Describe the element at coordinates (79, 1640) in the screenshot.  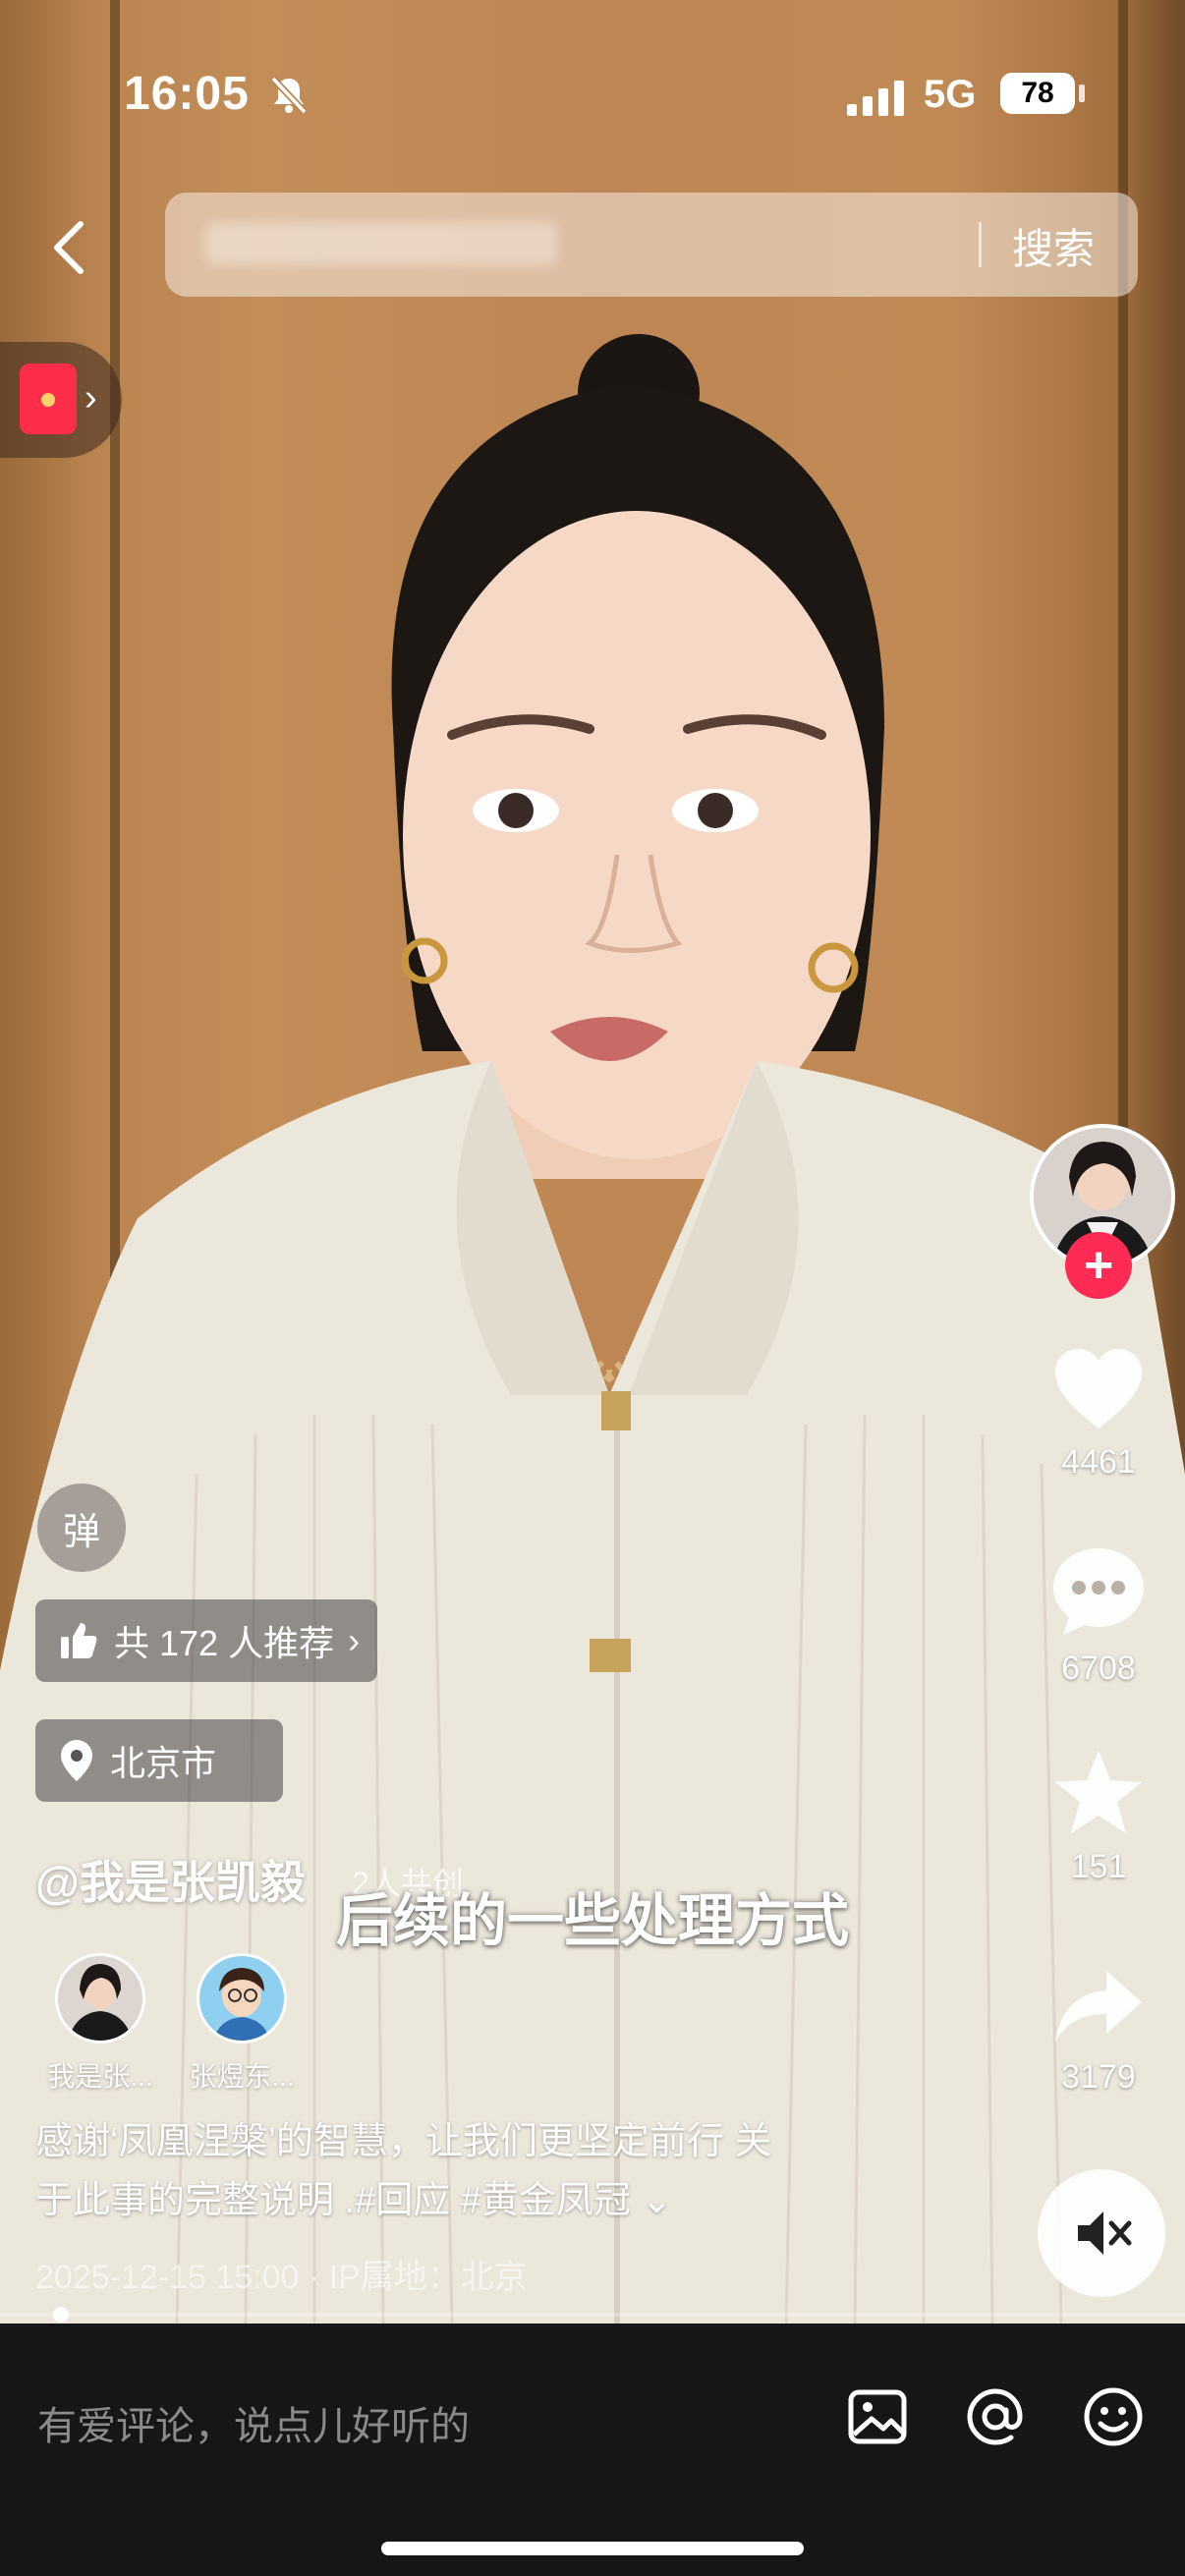
I see `thumb-up-icon` at that location.